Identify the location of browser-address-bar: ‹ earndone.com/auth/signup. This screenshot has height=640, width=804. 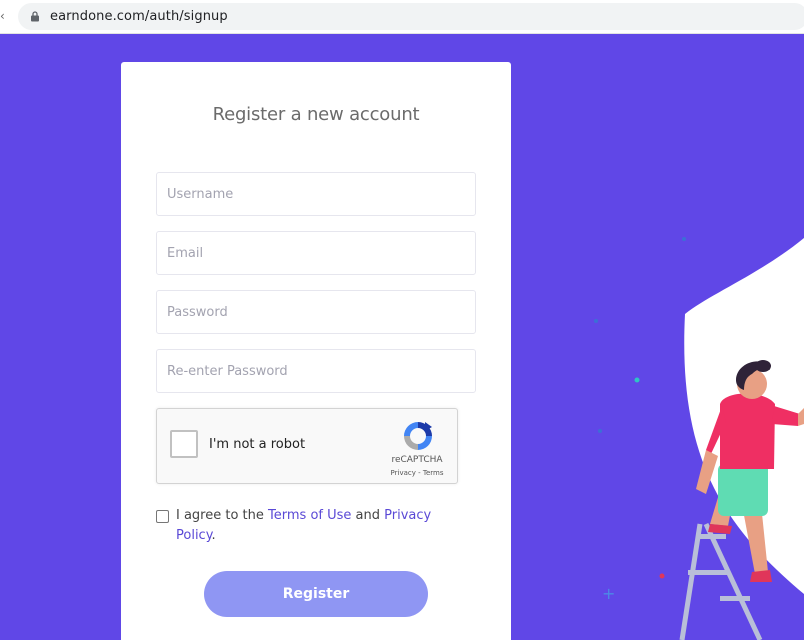
(402, 17).